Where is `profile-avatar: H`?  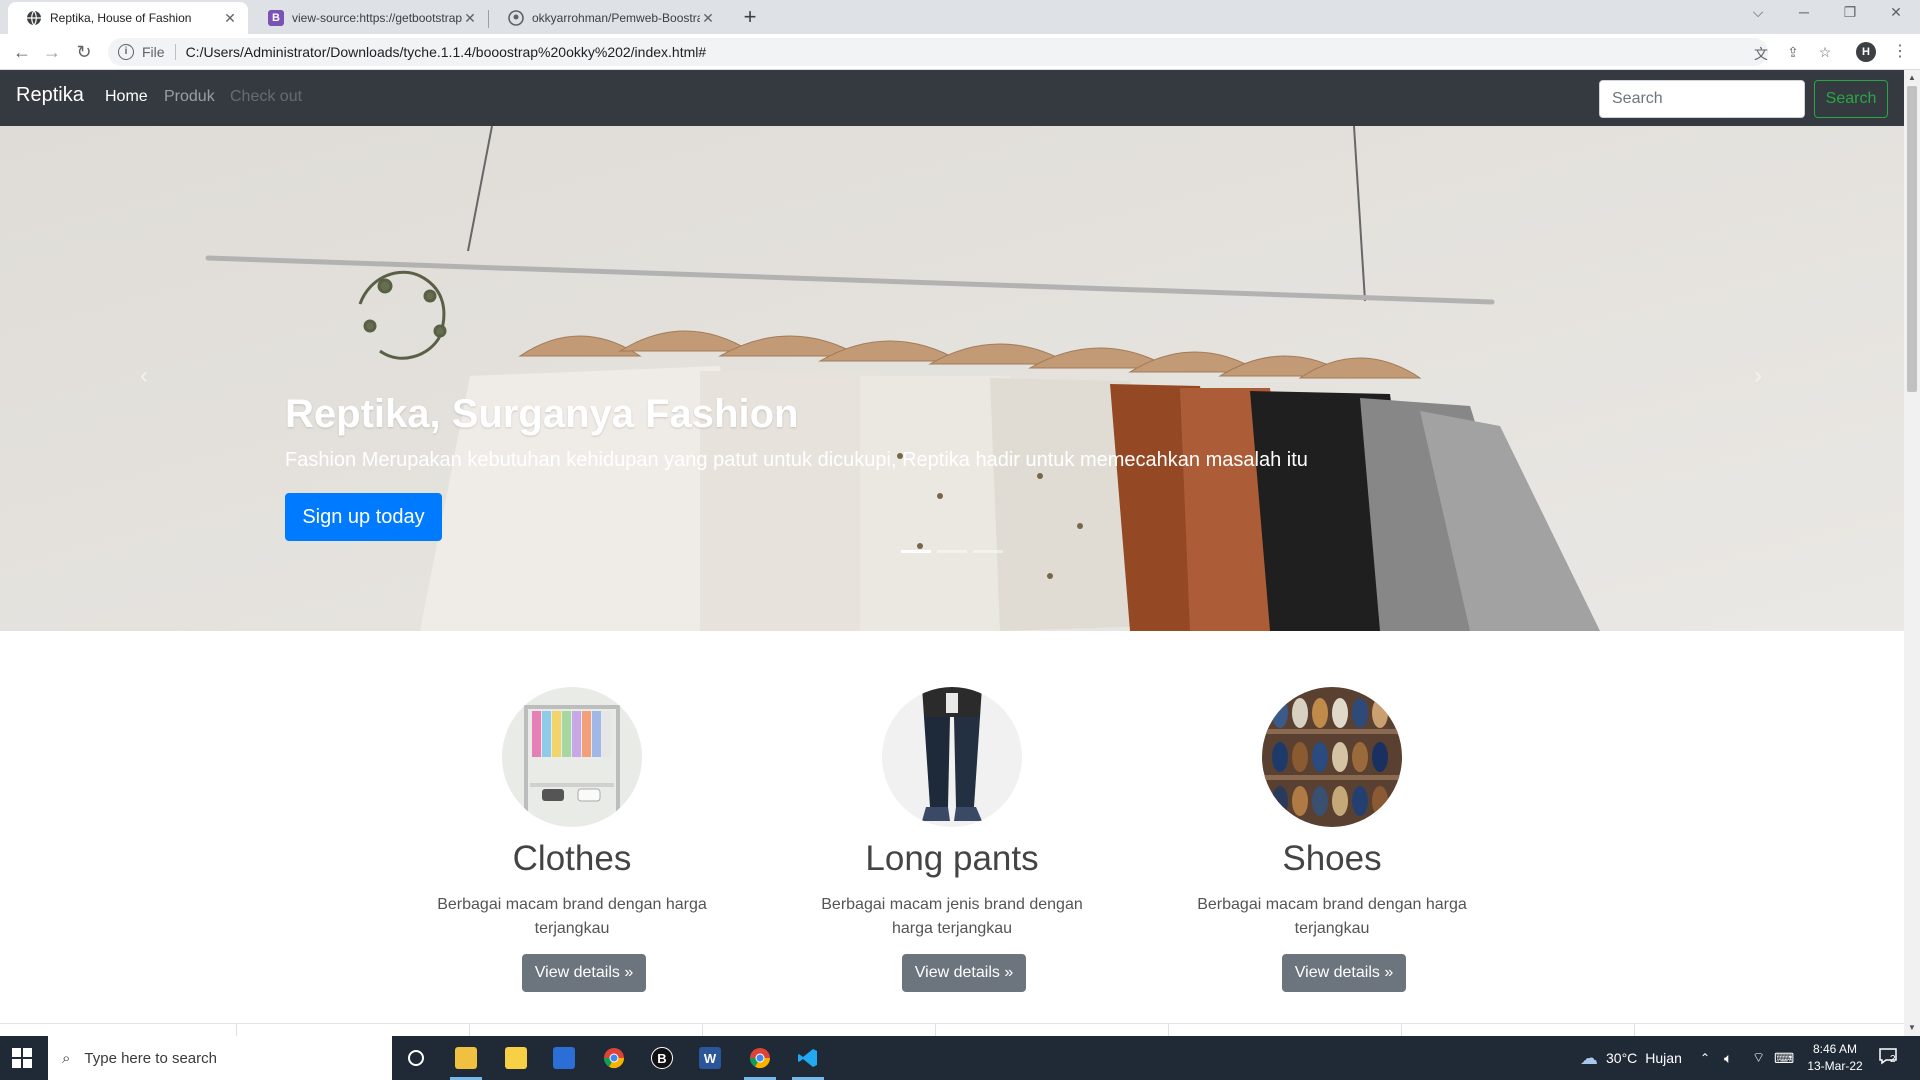 profile-avatar: H is located at coordinates (1866, 52).